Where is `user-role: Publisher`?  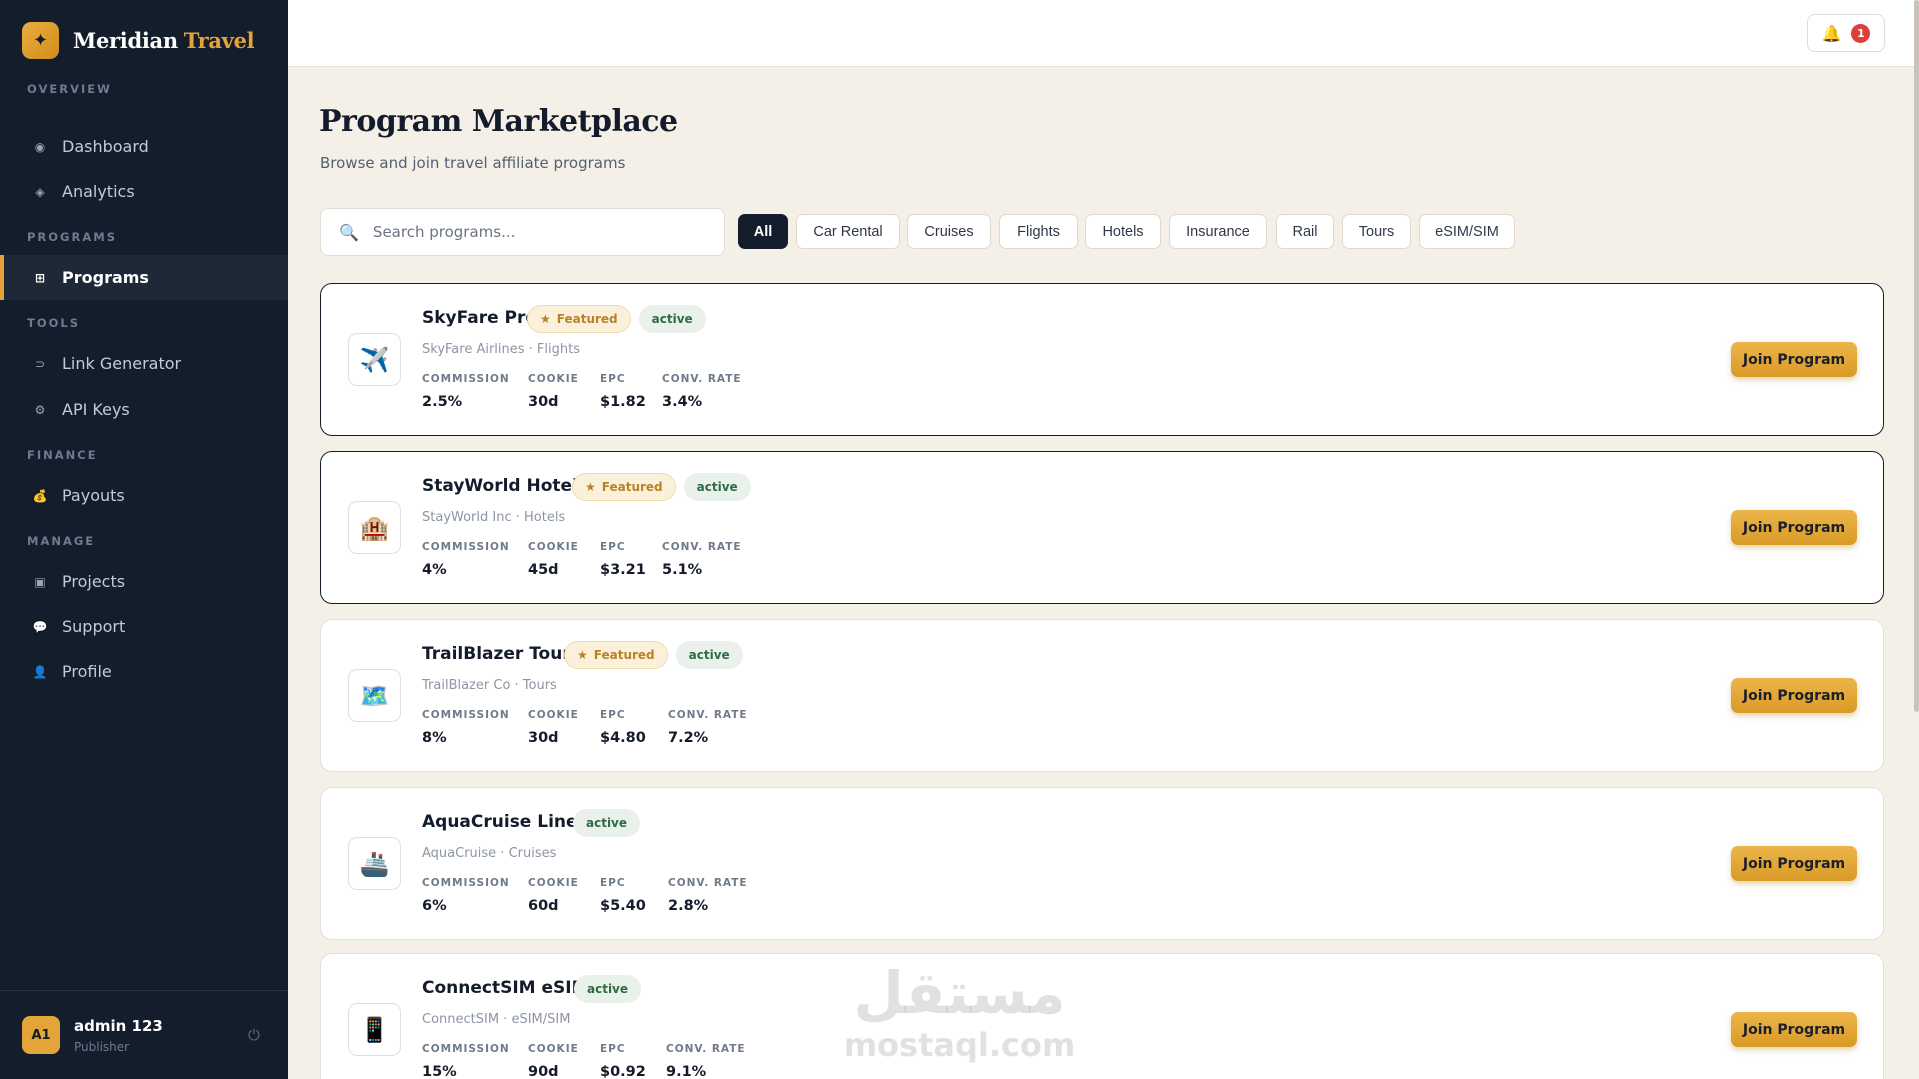 user-role: Publisher is located at coordinates (102, 1046).